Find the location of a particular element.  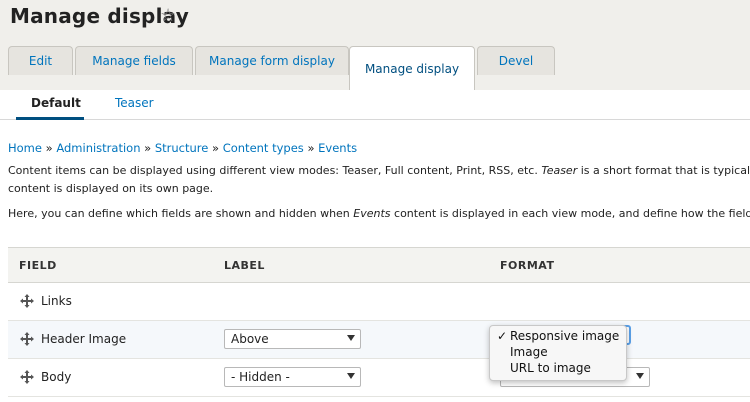

field-name: Links is located at coordinates (56, 301).